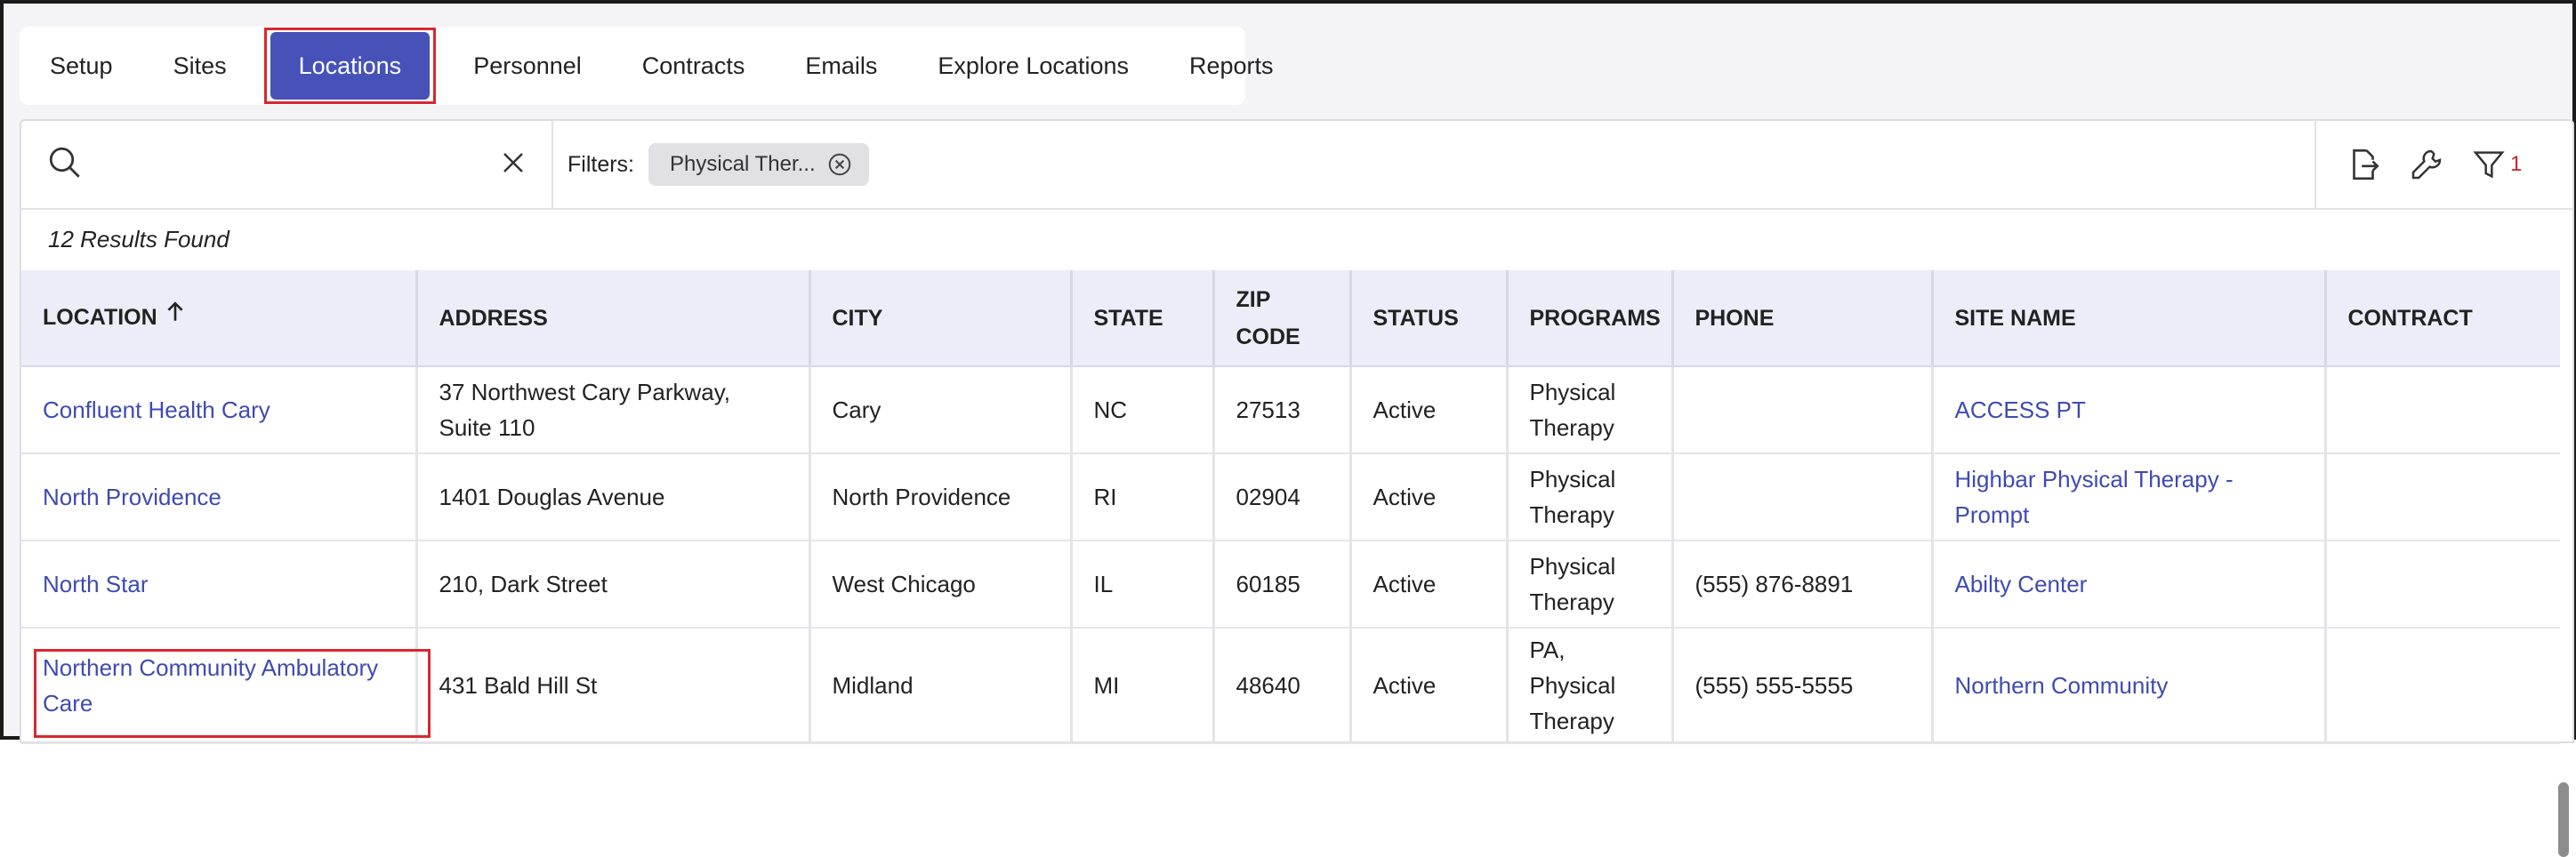 The image size is (2576, 857). What do you see at coordinates (2563, 819) in the screenshot?
I see `vertical-scrollbar` at bounding box center [2563, 819].